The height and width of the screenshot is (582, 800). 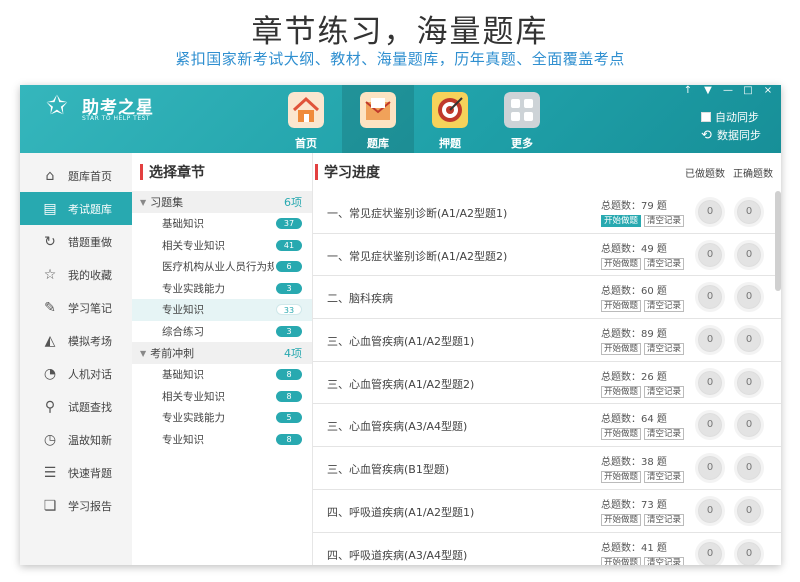 What do you see at coordinates (778, 241) in the screenshot?
I see `scrollbar` at bounding box center [778, 241].